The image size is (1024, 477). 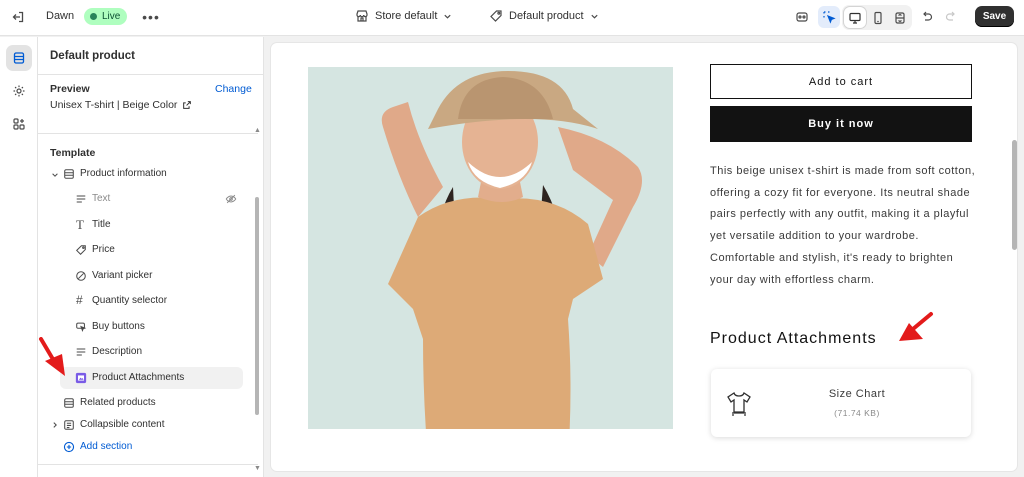 What do you see at coordinates (257, 468) in the screenshot?
I see `scroll-down-arrow-icon: ▼` at bounding box center [257, 468].